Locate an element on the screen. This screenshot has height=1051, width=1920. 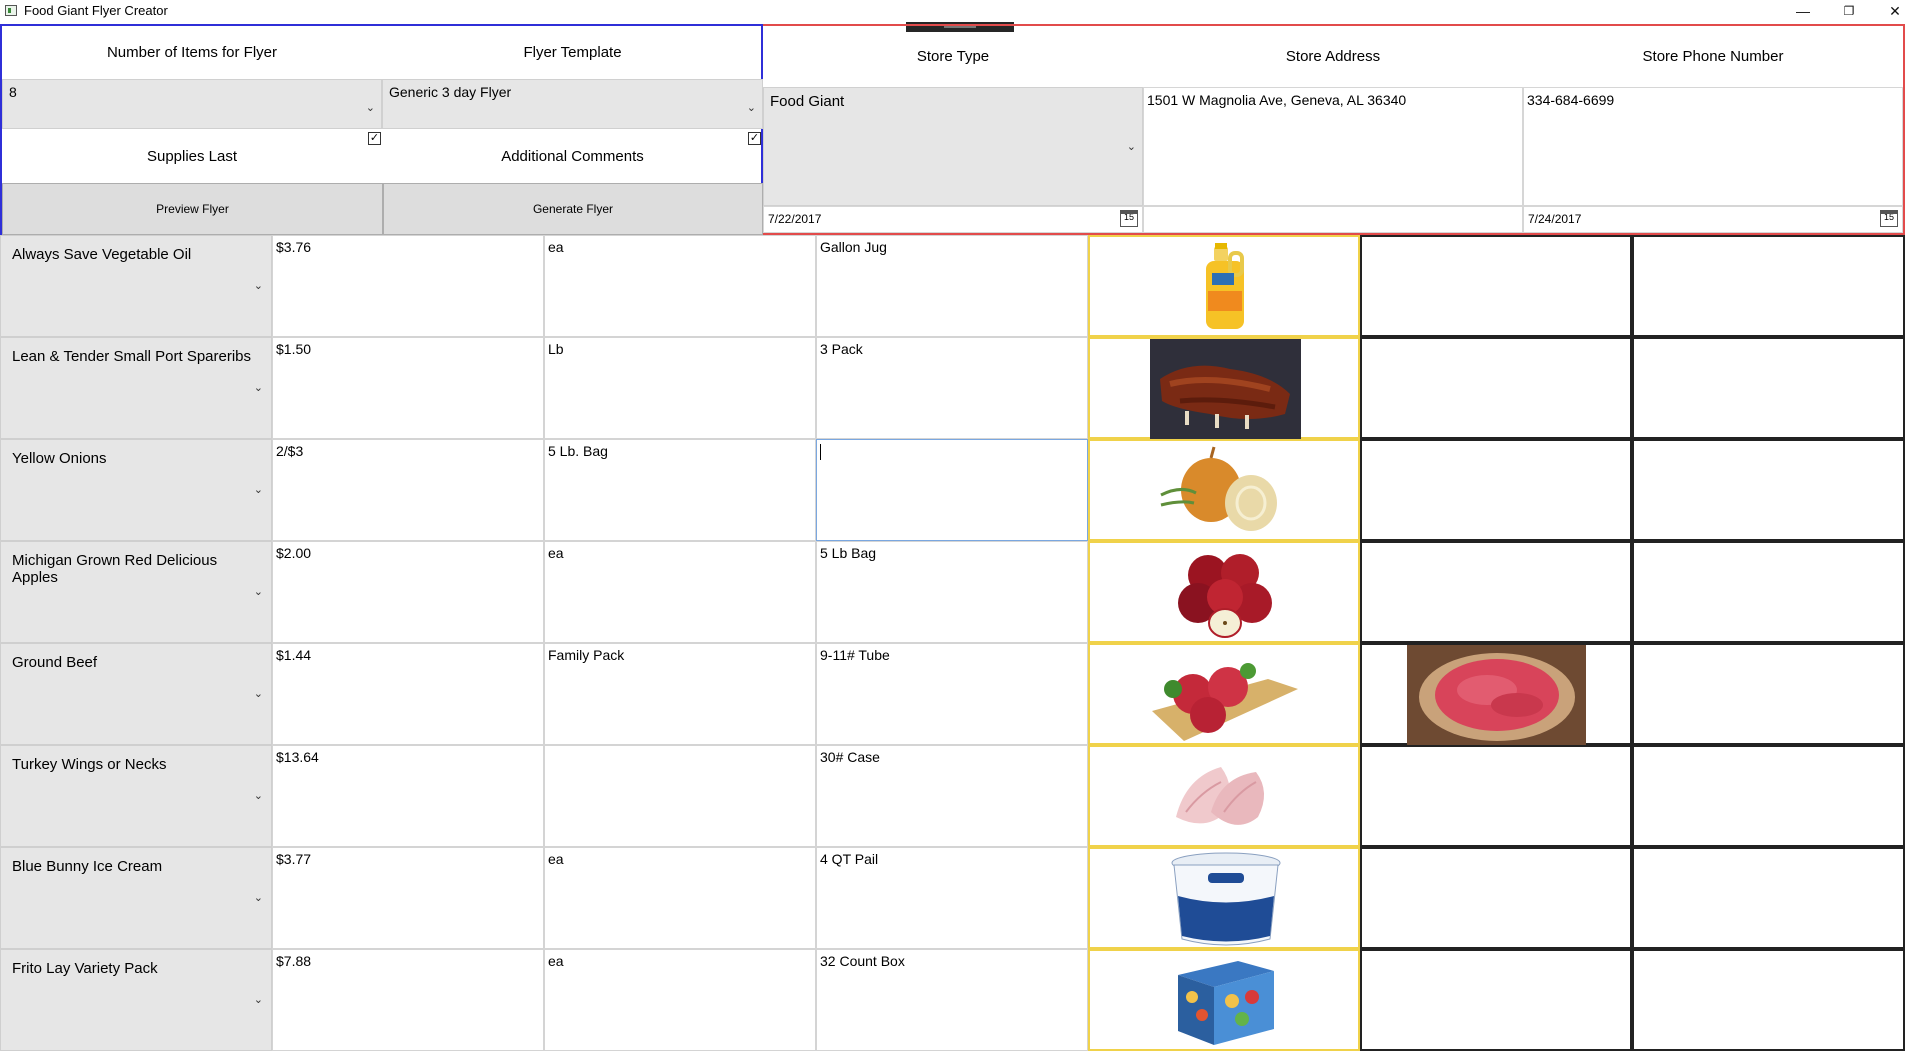
store-address-label: Store Address is located at coordinates (1333, 56).